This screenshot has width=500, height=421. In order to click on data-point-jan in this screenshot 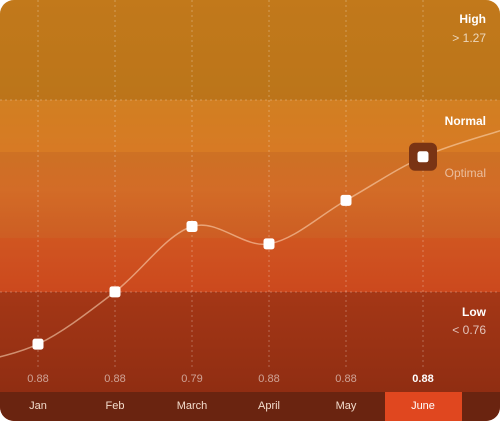, I will do `click(38, 344)`.